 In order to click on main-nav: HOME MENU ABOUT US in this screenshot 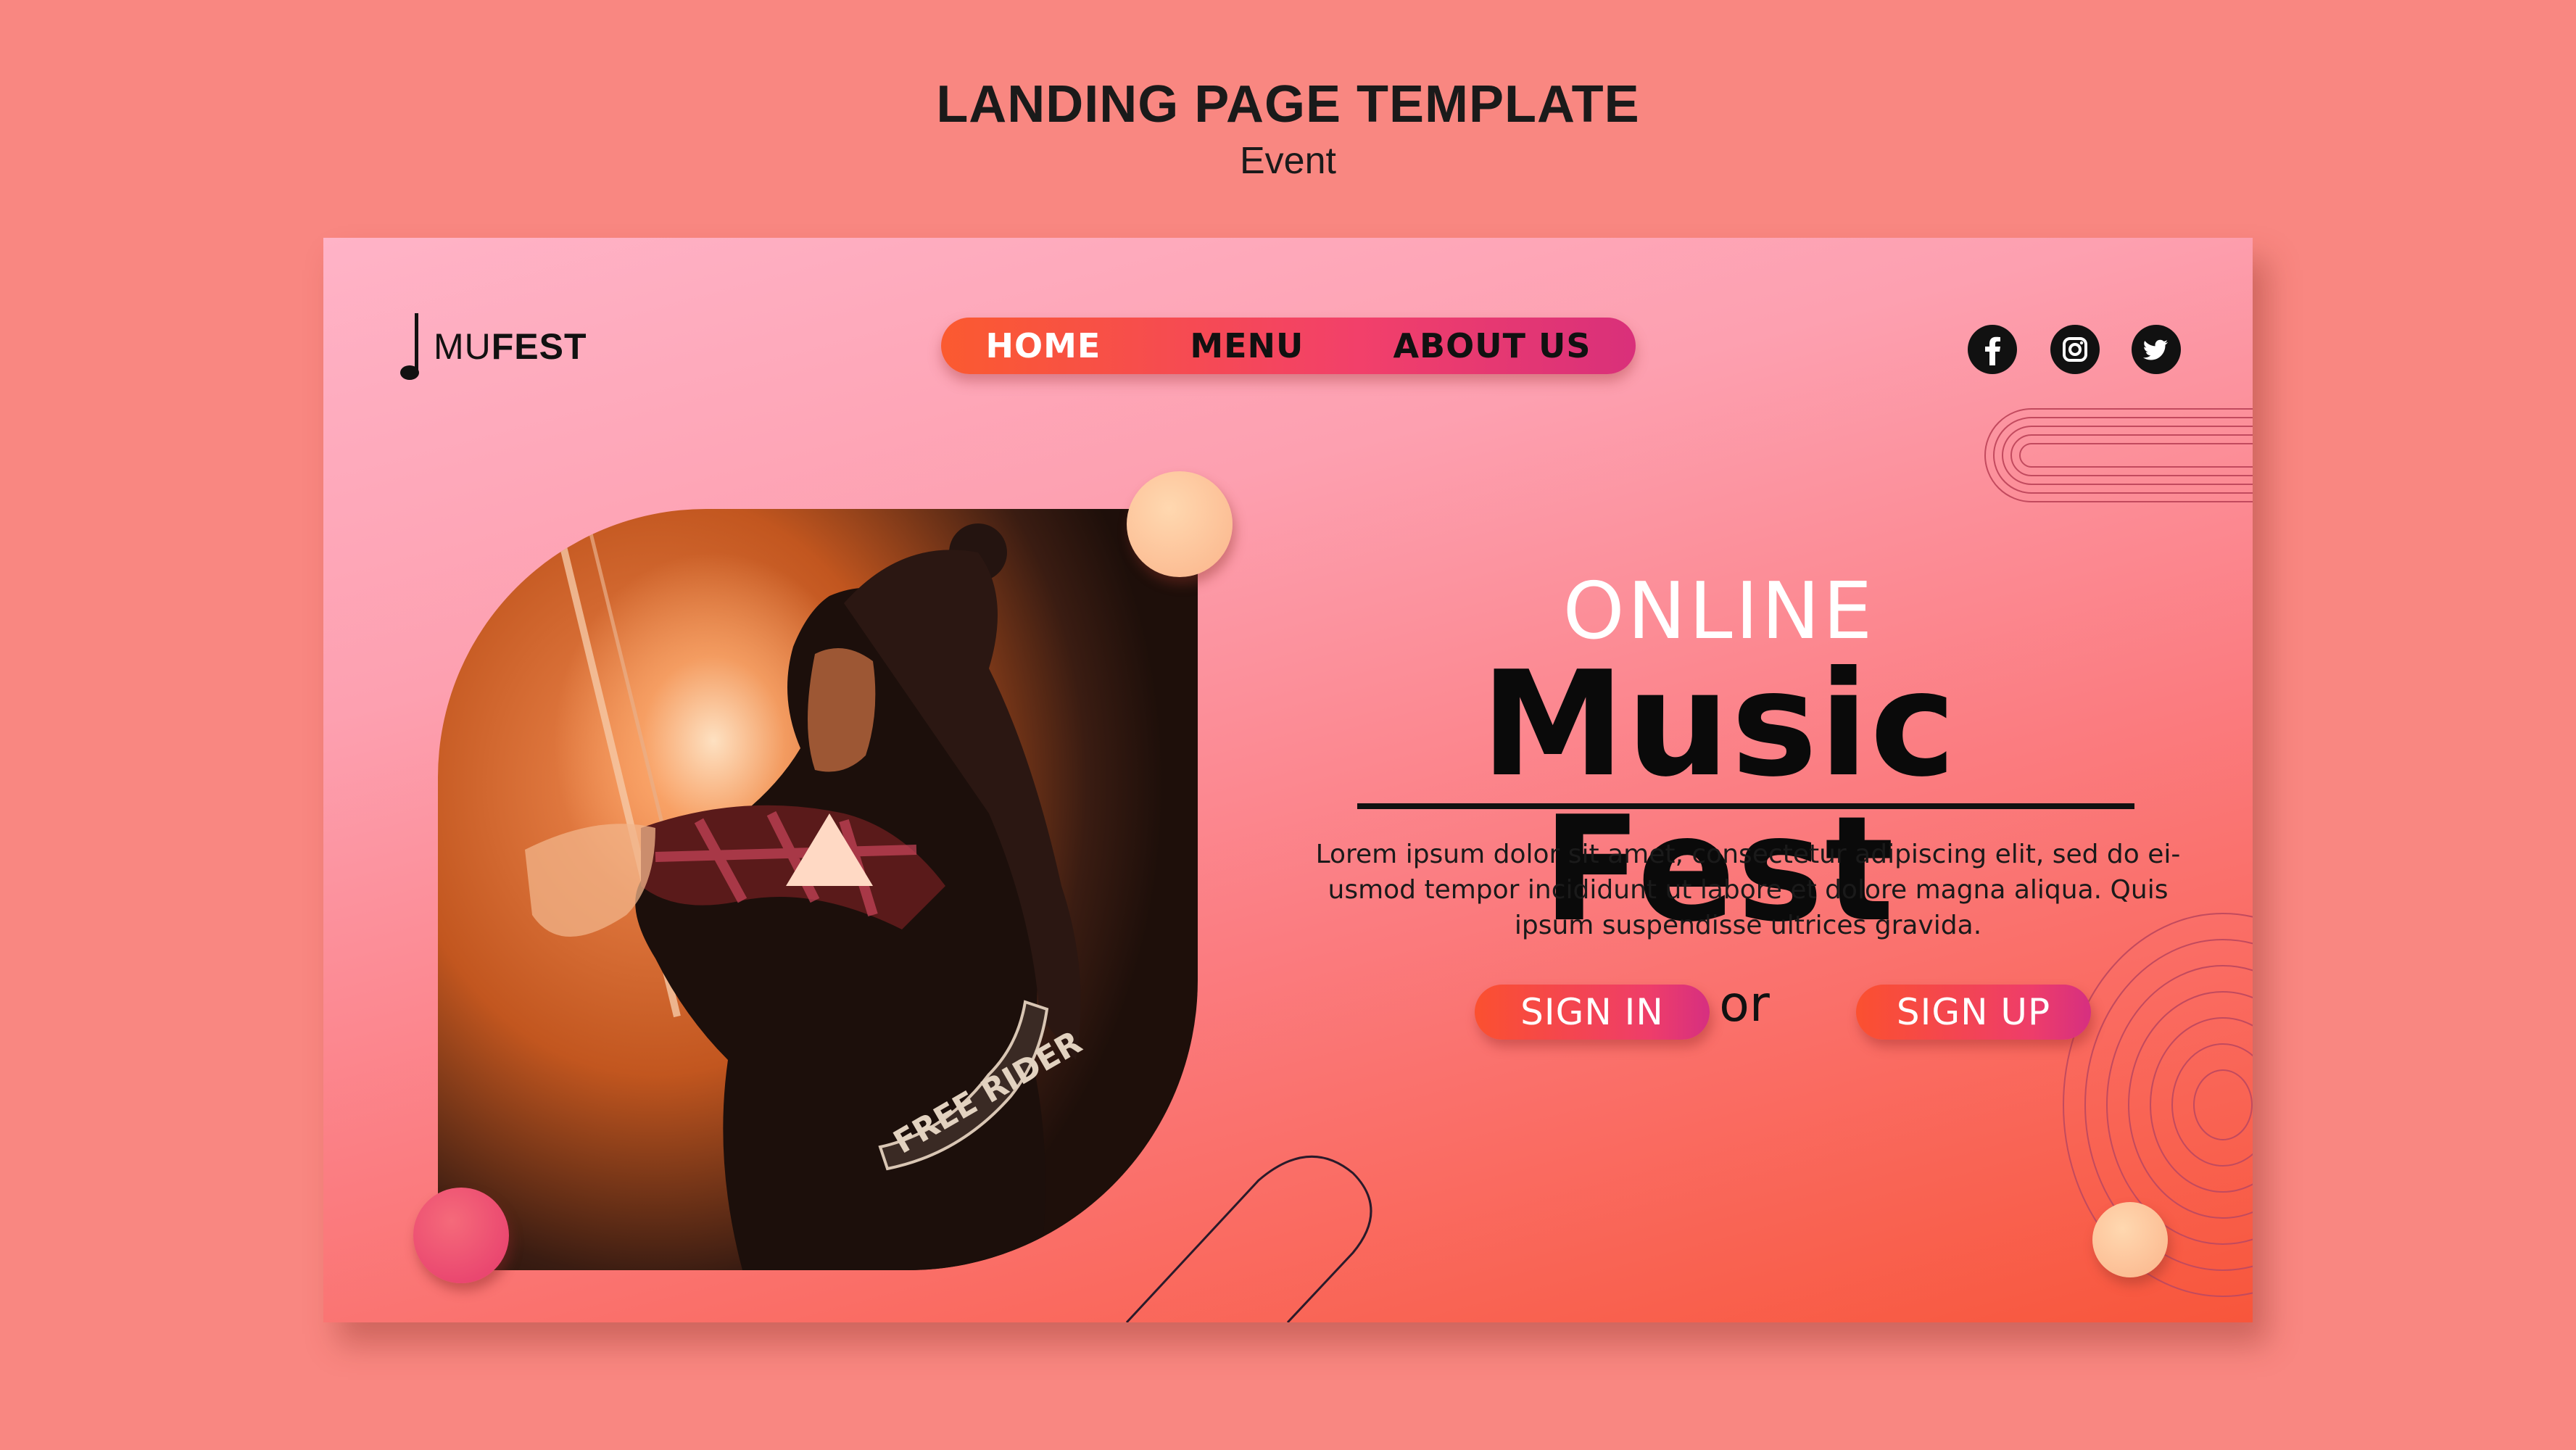, I will do `click(1288, 346)`.